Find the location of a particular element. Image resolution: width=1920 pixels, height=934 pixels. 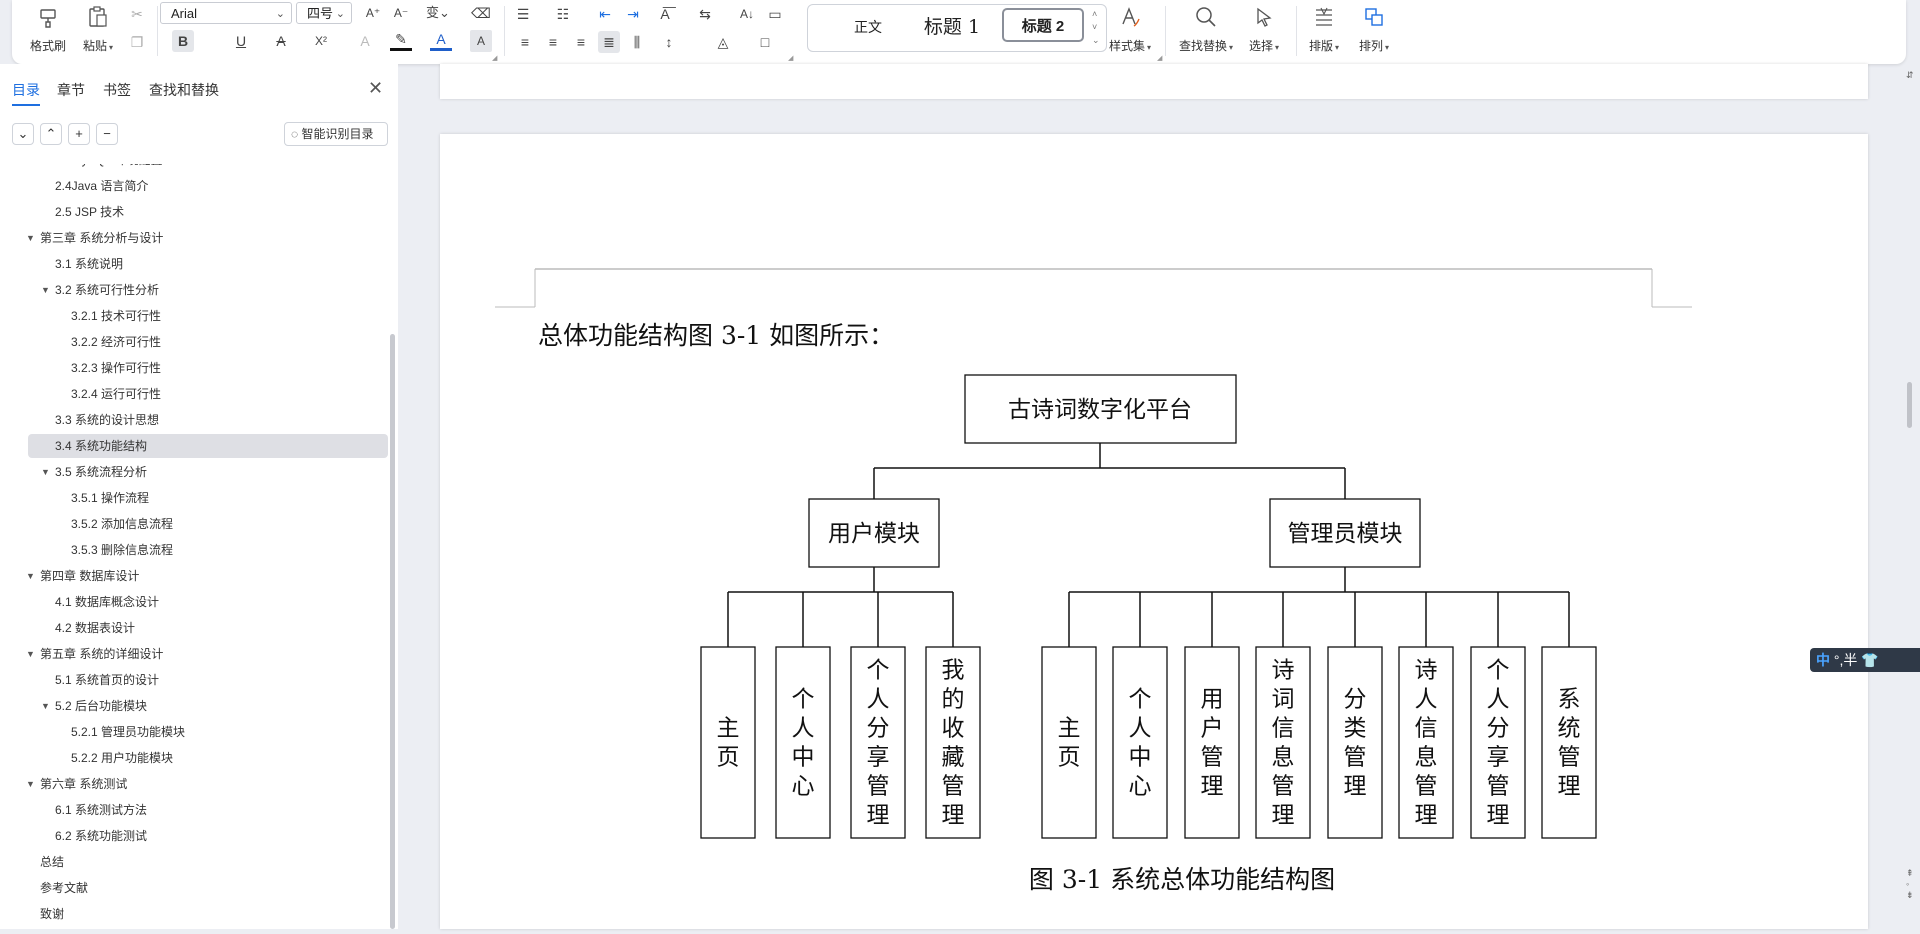

bold-icon: B is located at coordinates (183, 41).